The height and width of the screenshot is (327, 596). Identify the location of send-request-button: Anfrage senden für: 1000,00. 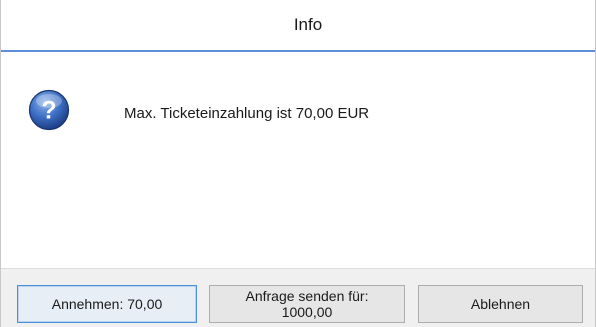
(307, 304).